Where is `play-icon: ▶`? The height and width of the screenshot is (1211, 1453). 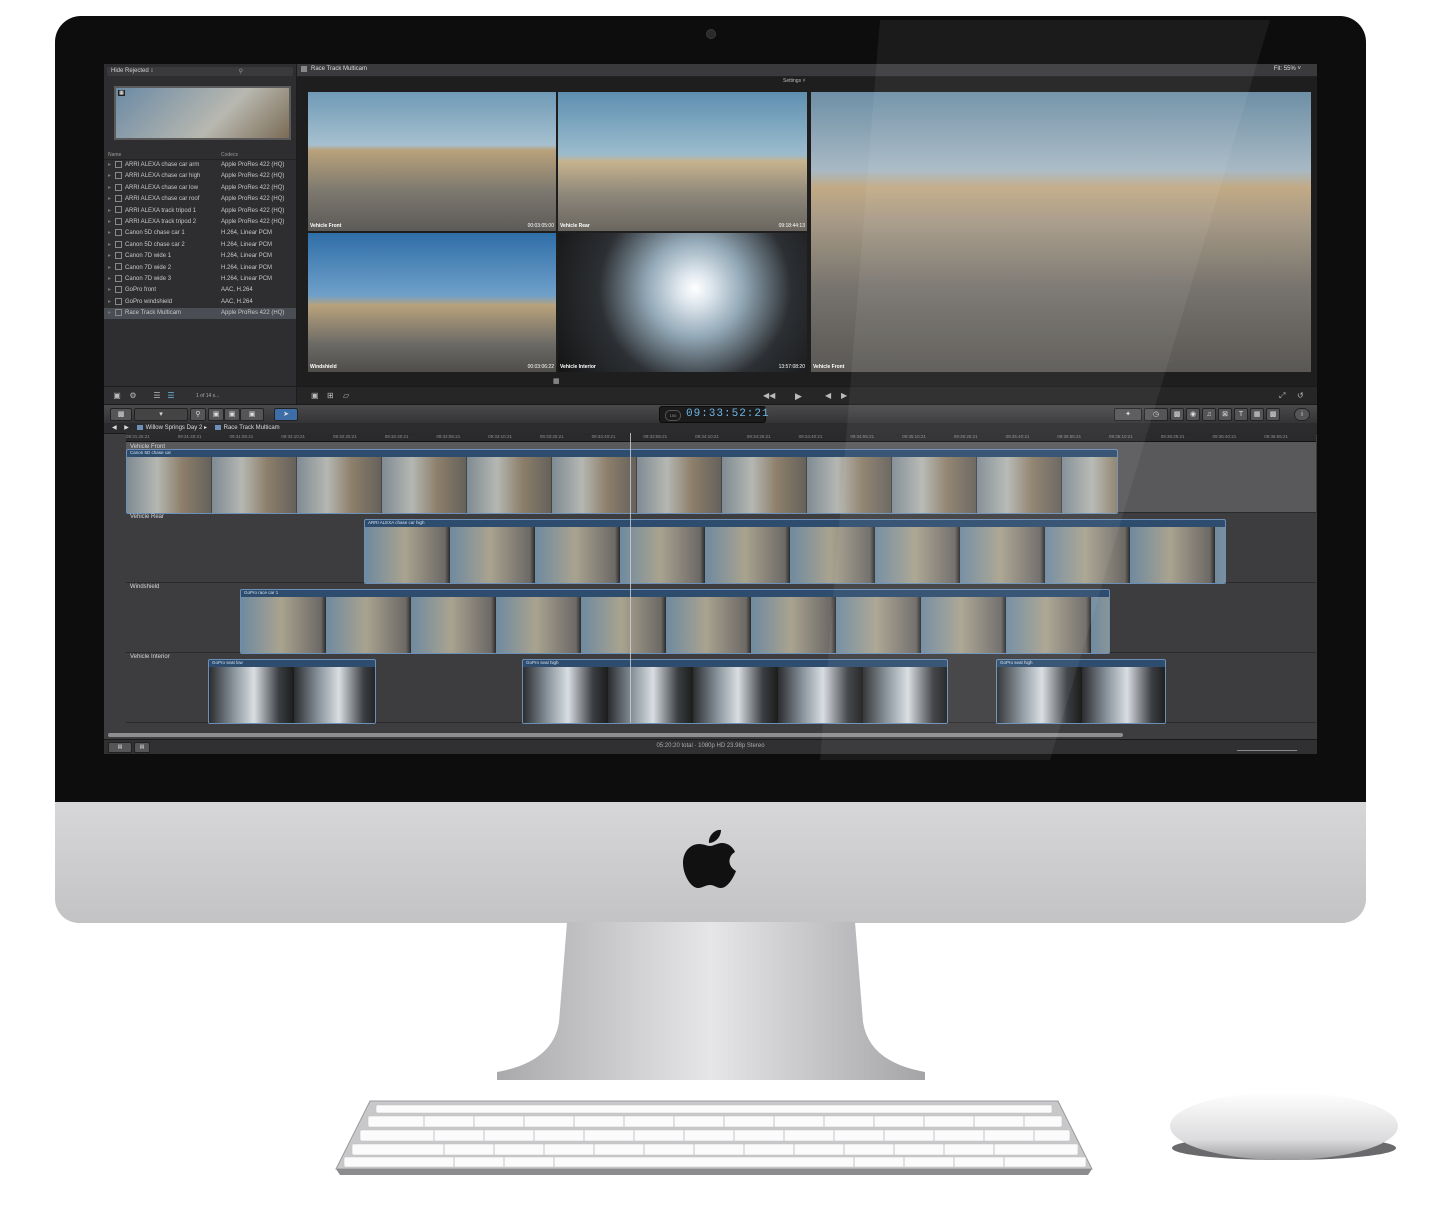 play-icon: ▶ is located at coordinates (798, 396).